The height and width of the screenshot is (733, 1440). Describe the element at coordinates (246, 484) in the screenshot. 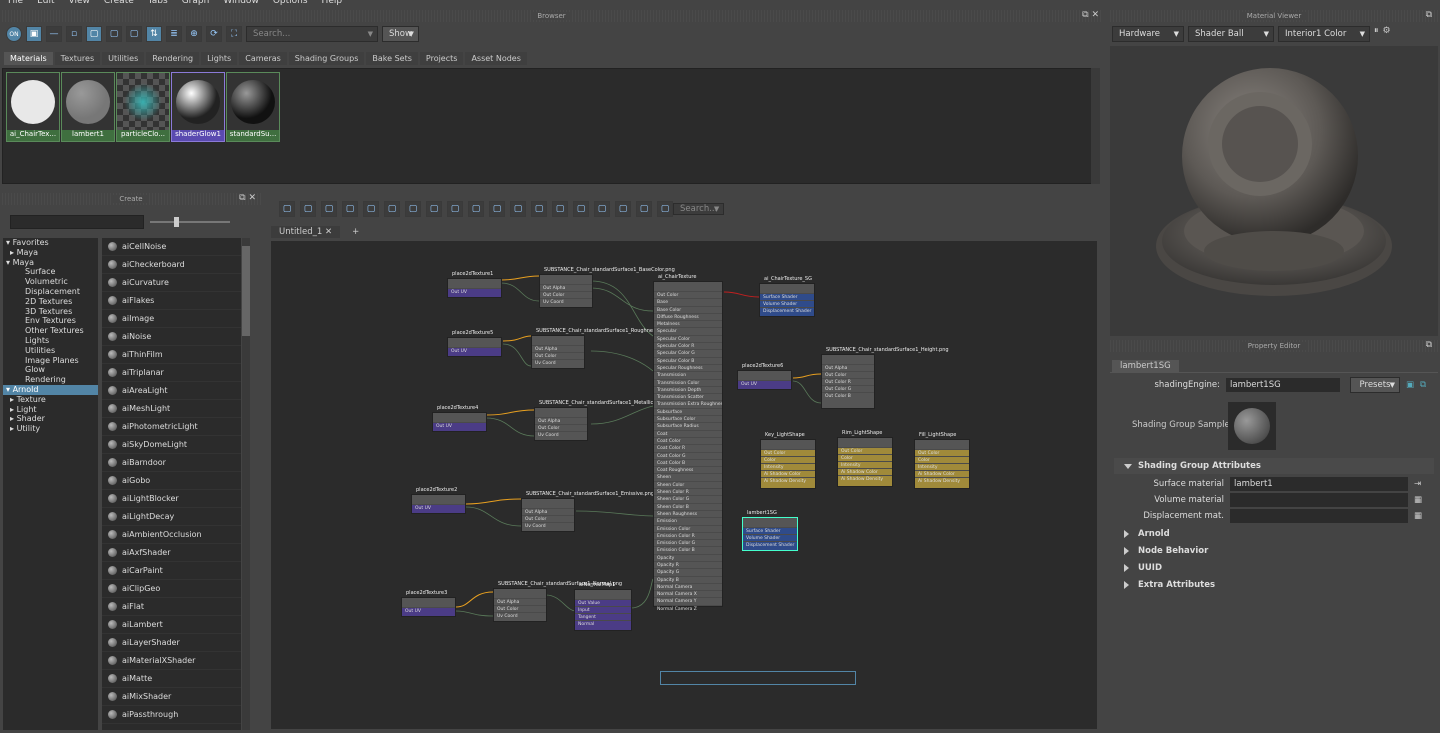

I see `create-scrollbar` at that location.